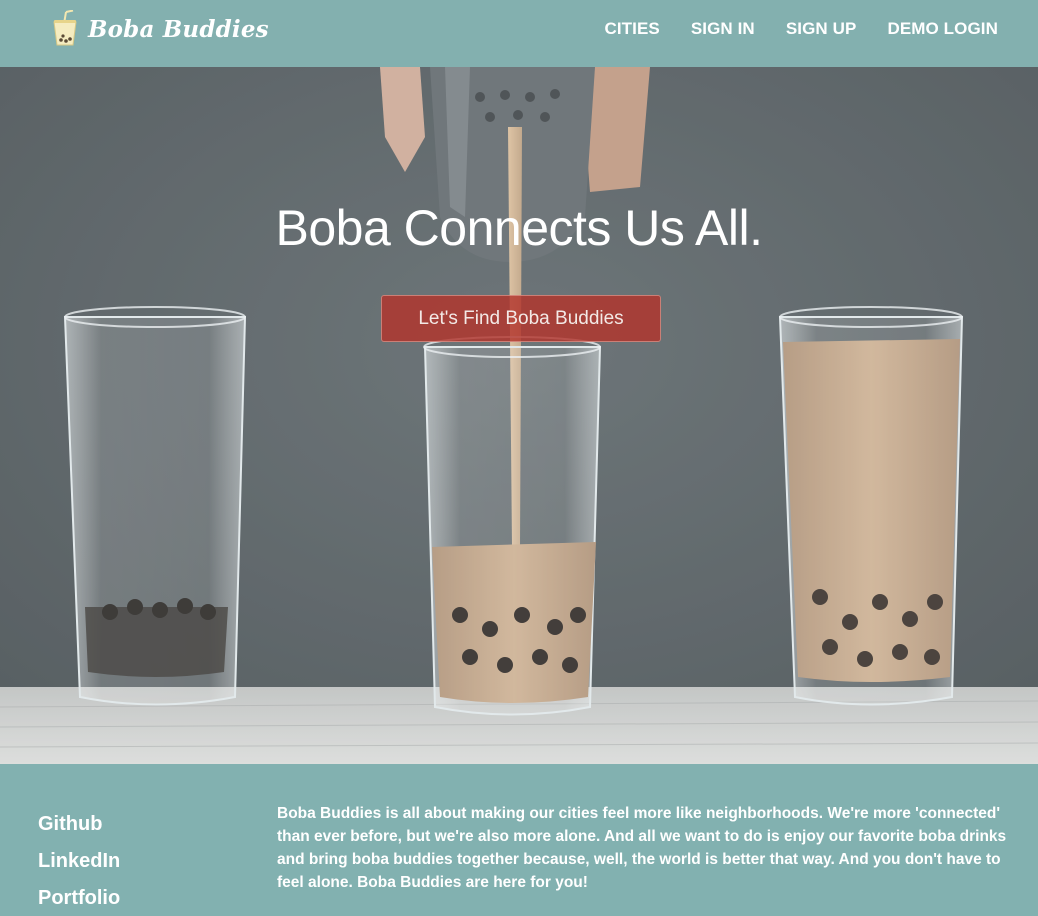 The image size is (1038, 916). What do you see at coordinates (821, 29) in the screenshot?
I see `nav-item-sign-up: SIGN UP` at bounding box center [821, 29].